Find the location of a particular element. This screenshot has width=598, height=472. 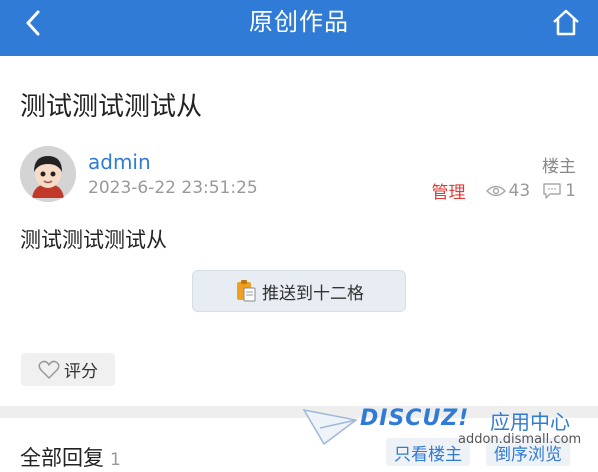

clipboard-icon is located at coordinates (246, 291).